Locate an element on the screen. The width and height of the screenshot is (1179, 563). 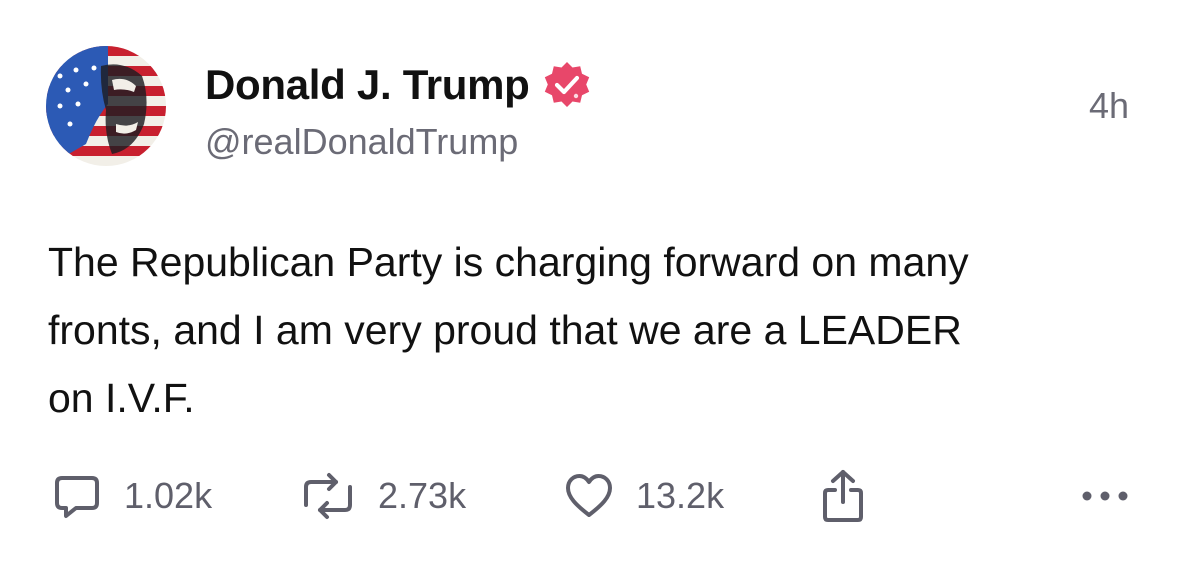
post-timestamp: 4h is located at coordinates (1109, 106).